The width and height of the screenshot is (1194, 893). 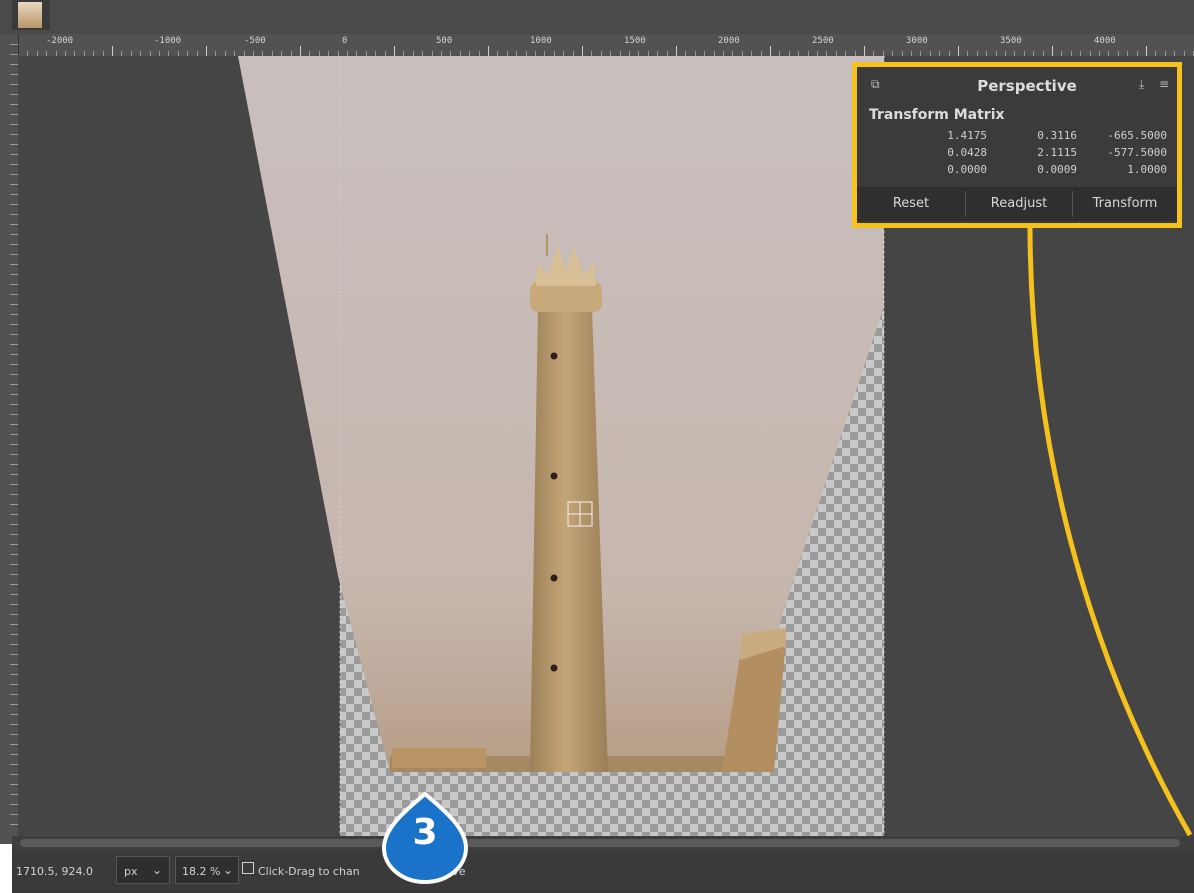 I want to click on matrix-row: 0.0000 0.0009 1.0000, so click(x=1037, y=170).